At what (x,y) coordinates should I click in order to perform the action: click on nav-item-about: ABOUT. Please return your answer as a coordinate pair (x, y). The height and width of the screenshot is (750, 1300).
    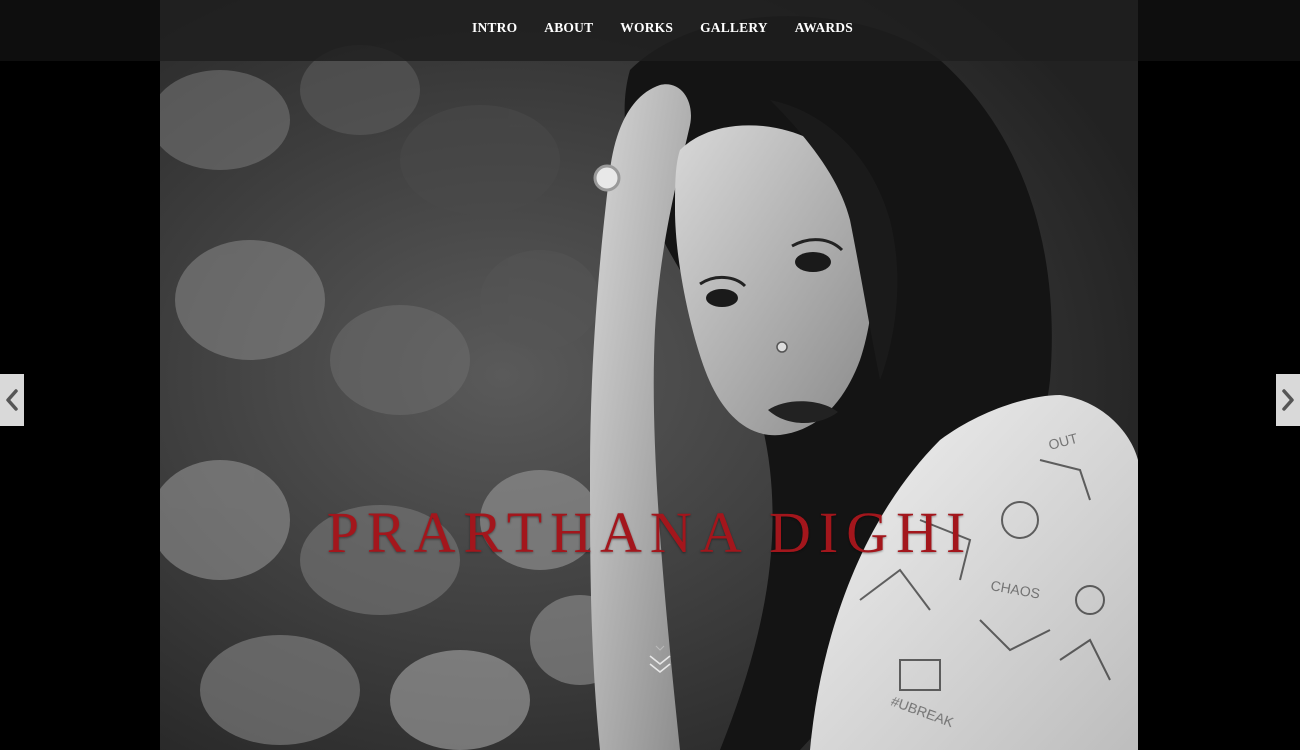
    Looking at the image, I should click on (568, 28).